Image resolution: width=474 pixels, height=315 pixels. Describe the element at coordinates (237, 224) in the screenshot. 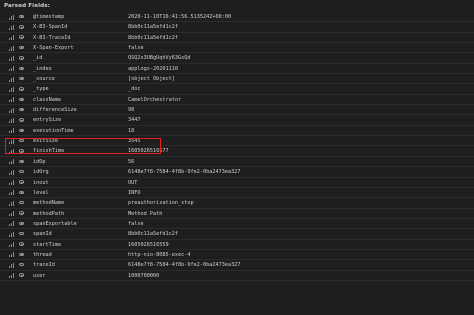

I see `field-row: spanExportable false` at that location.